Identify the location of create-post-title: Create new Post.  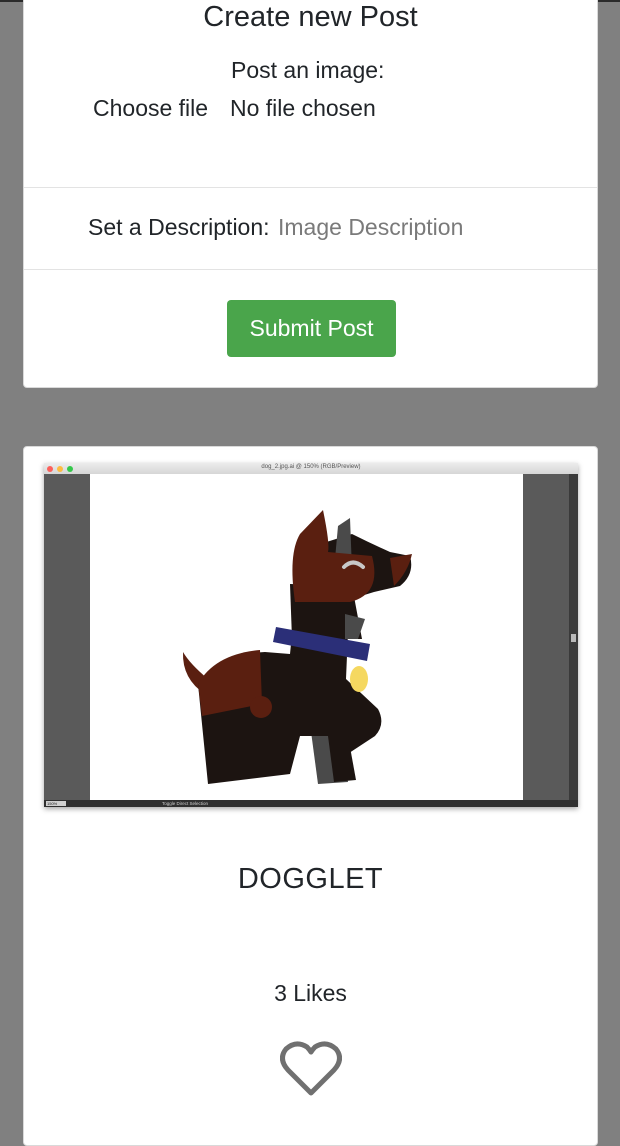
(310, 17).